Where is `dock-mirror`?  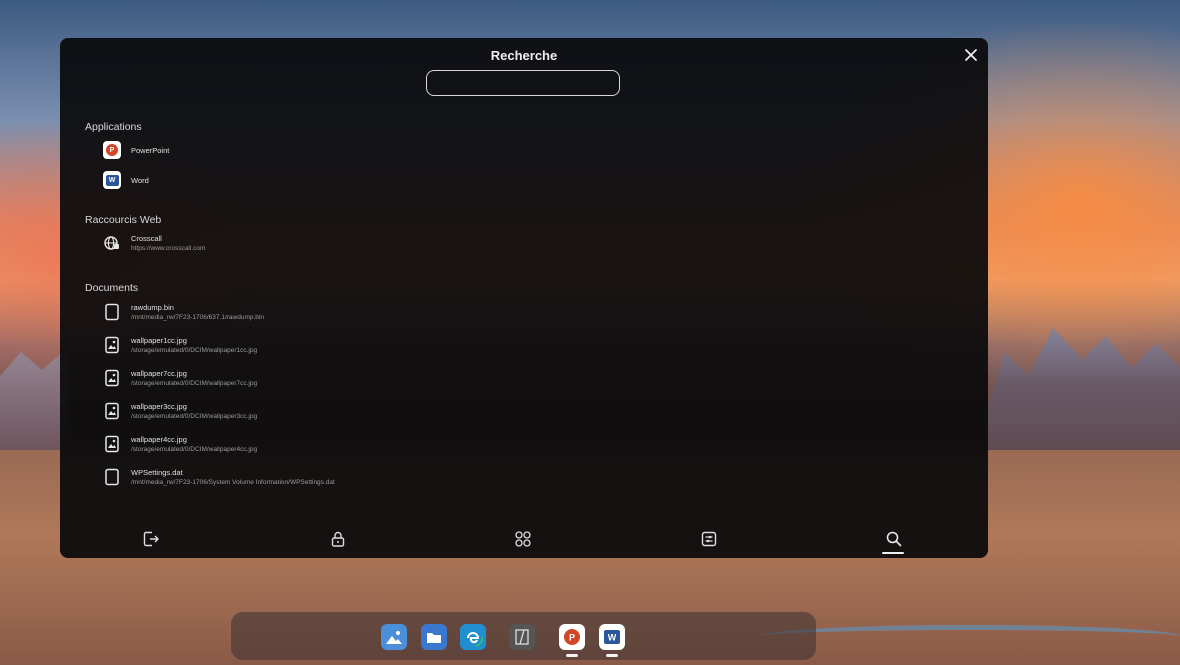
dock-mirror is located at coordinates (522, 637).